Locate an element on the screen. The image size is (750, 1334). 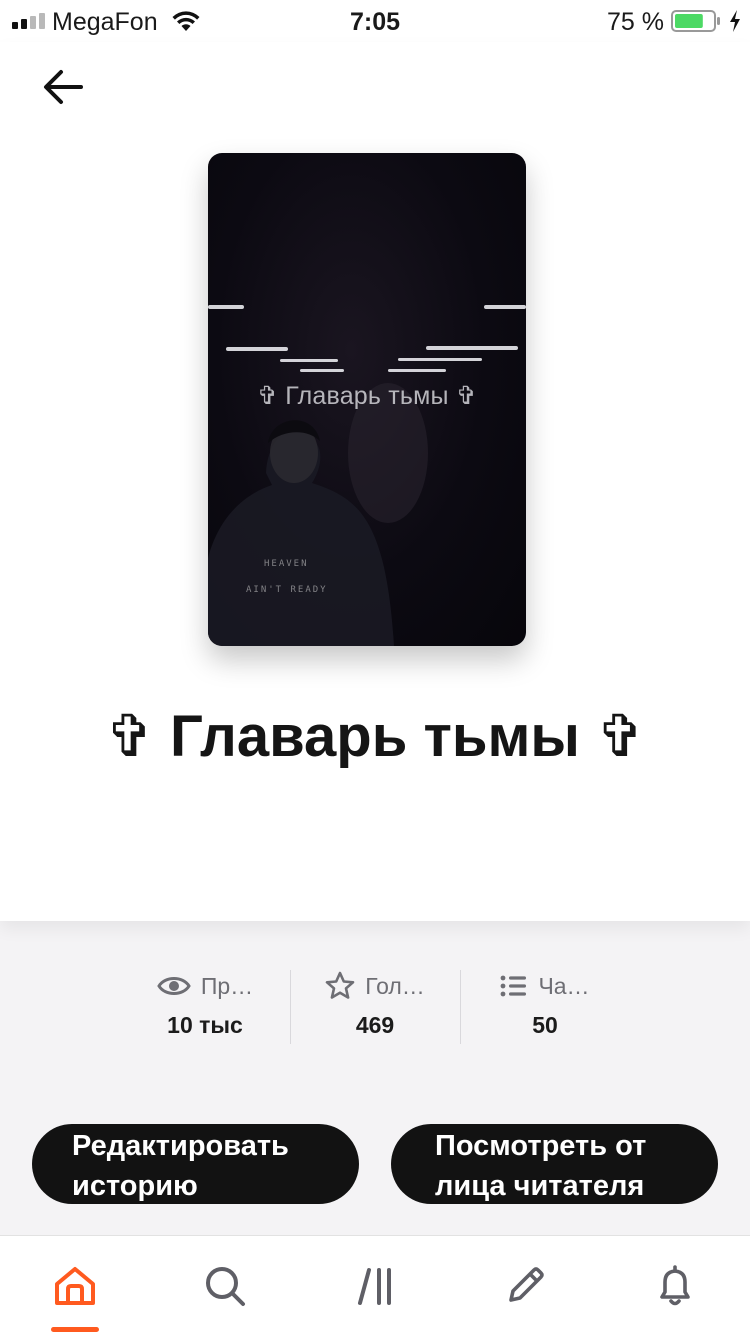
tab-write is located at coordinates (525, 1286).